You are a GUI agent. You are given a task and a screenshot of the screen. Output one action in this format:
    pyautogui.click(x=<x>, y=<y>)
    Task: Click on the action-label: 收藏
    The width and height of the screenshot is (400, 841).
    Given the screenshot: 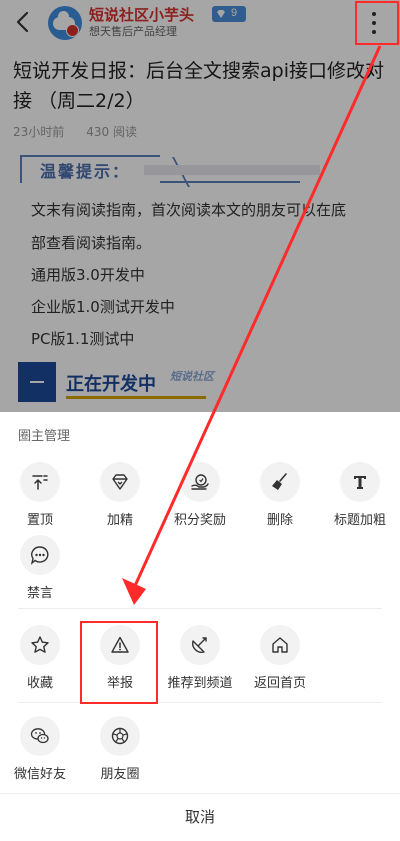 What is the action you would take?
    pyautogui.click(x=39, y=683)
    